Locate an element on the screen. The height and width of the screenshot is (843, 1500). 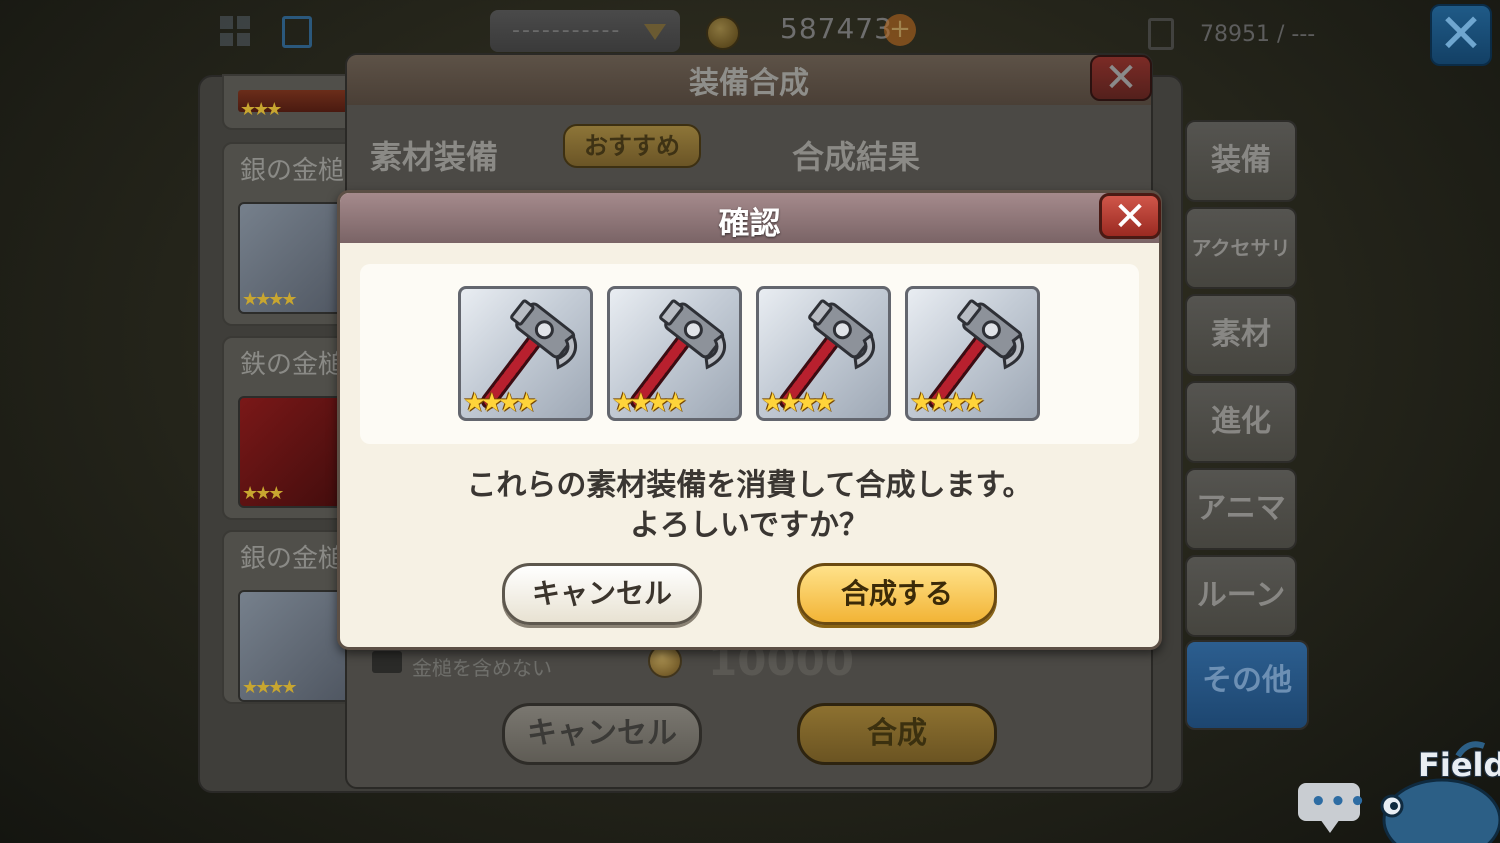
filter-dropdown: ----------- is located at coordinates (585, 31).